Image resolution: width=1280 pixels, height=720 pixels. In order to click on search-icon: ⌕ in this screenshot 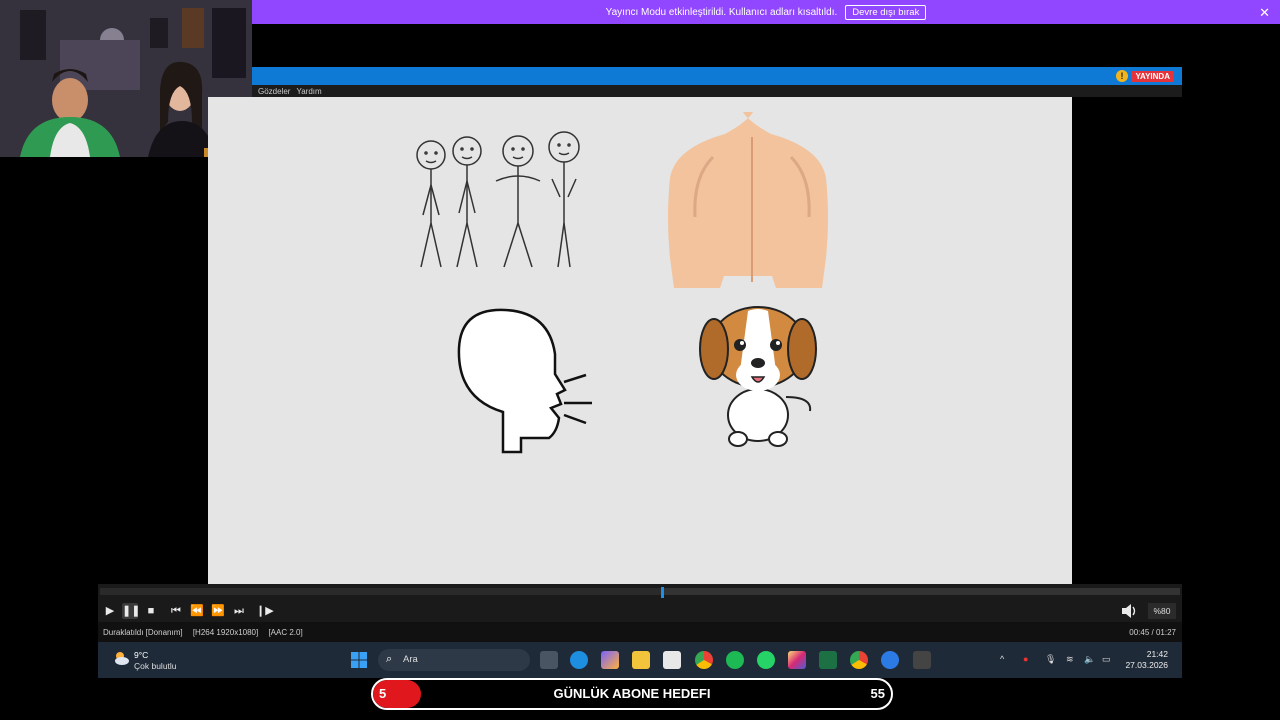, I will do `click(389, 659)`.